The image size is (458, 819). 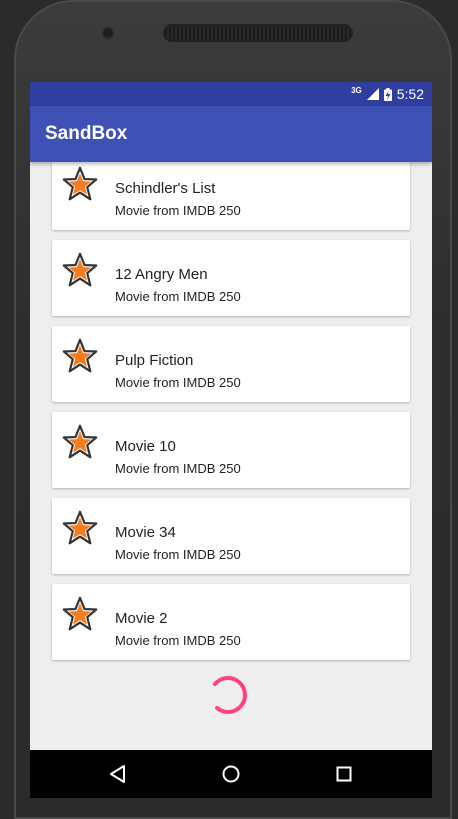 What do you see at coordinates (258, 33) in the screenshot?
I see `earpiece-speaker` at bounding box center [258, 33].